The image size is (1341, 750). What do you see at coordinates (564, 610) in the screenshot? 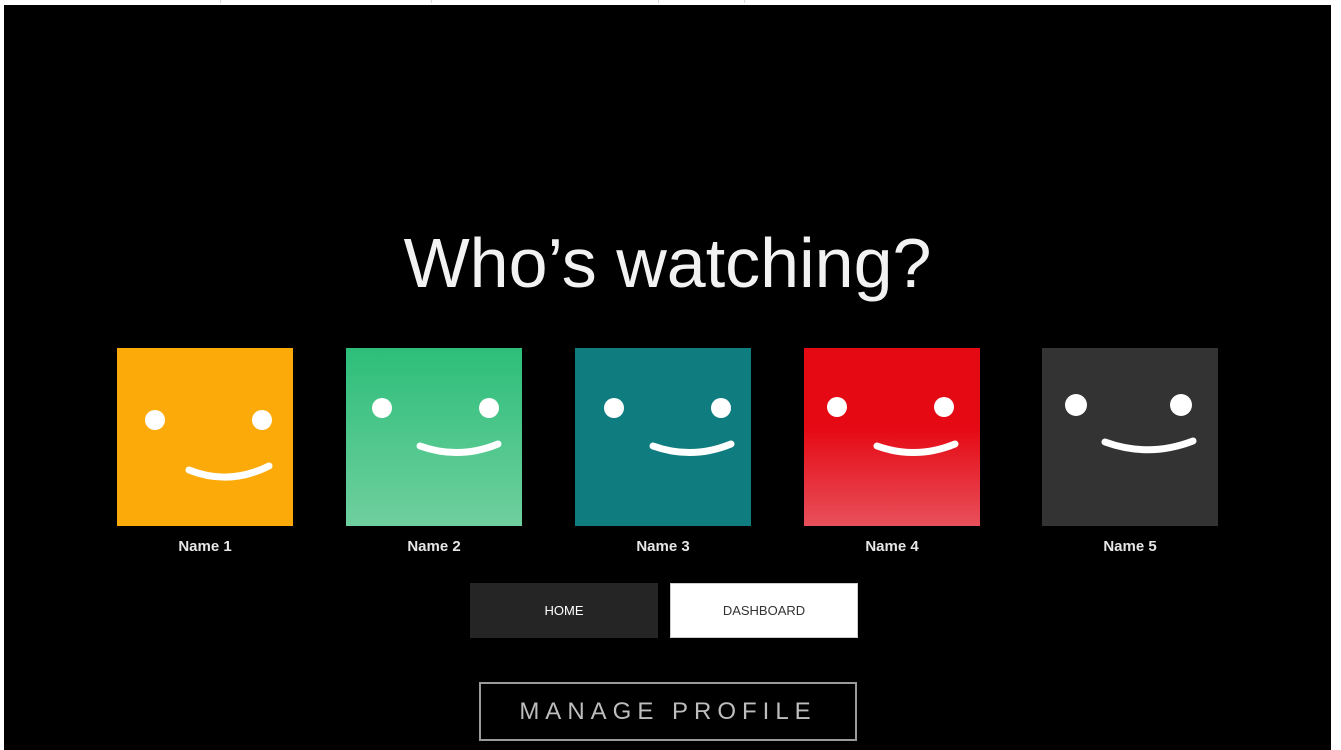
I see `home-button: HOME` at bounding box center [564, 610].